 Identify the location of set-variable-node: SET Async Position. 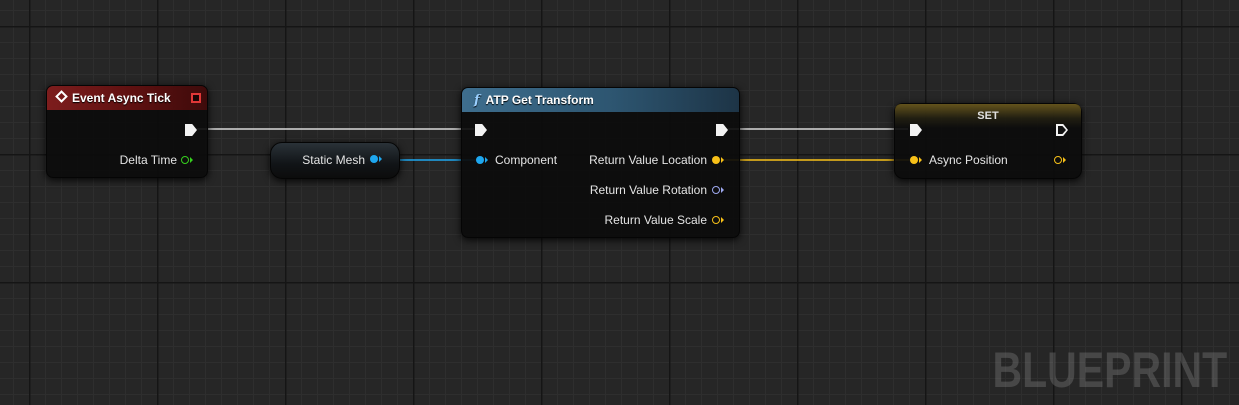
(988, 141).